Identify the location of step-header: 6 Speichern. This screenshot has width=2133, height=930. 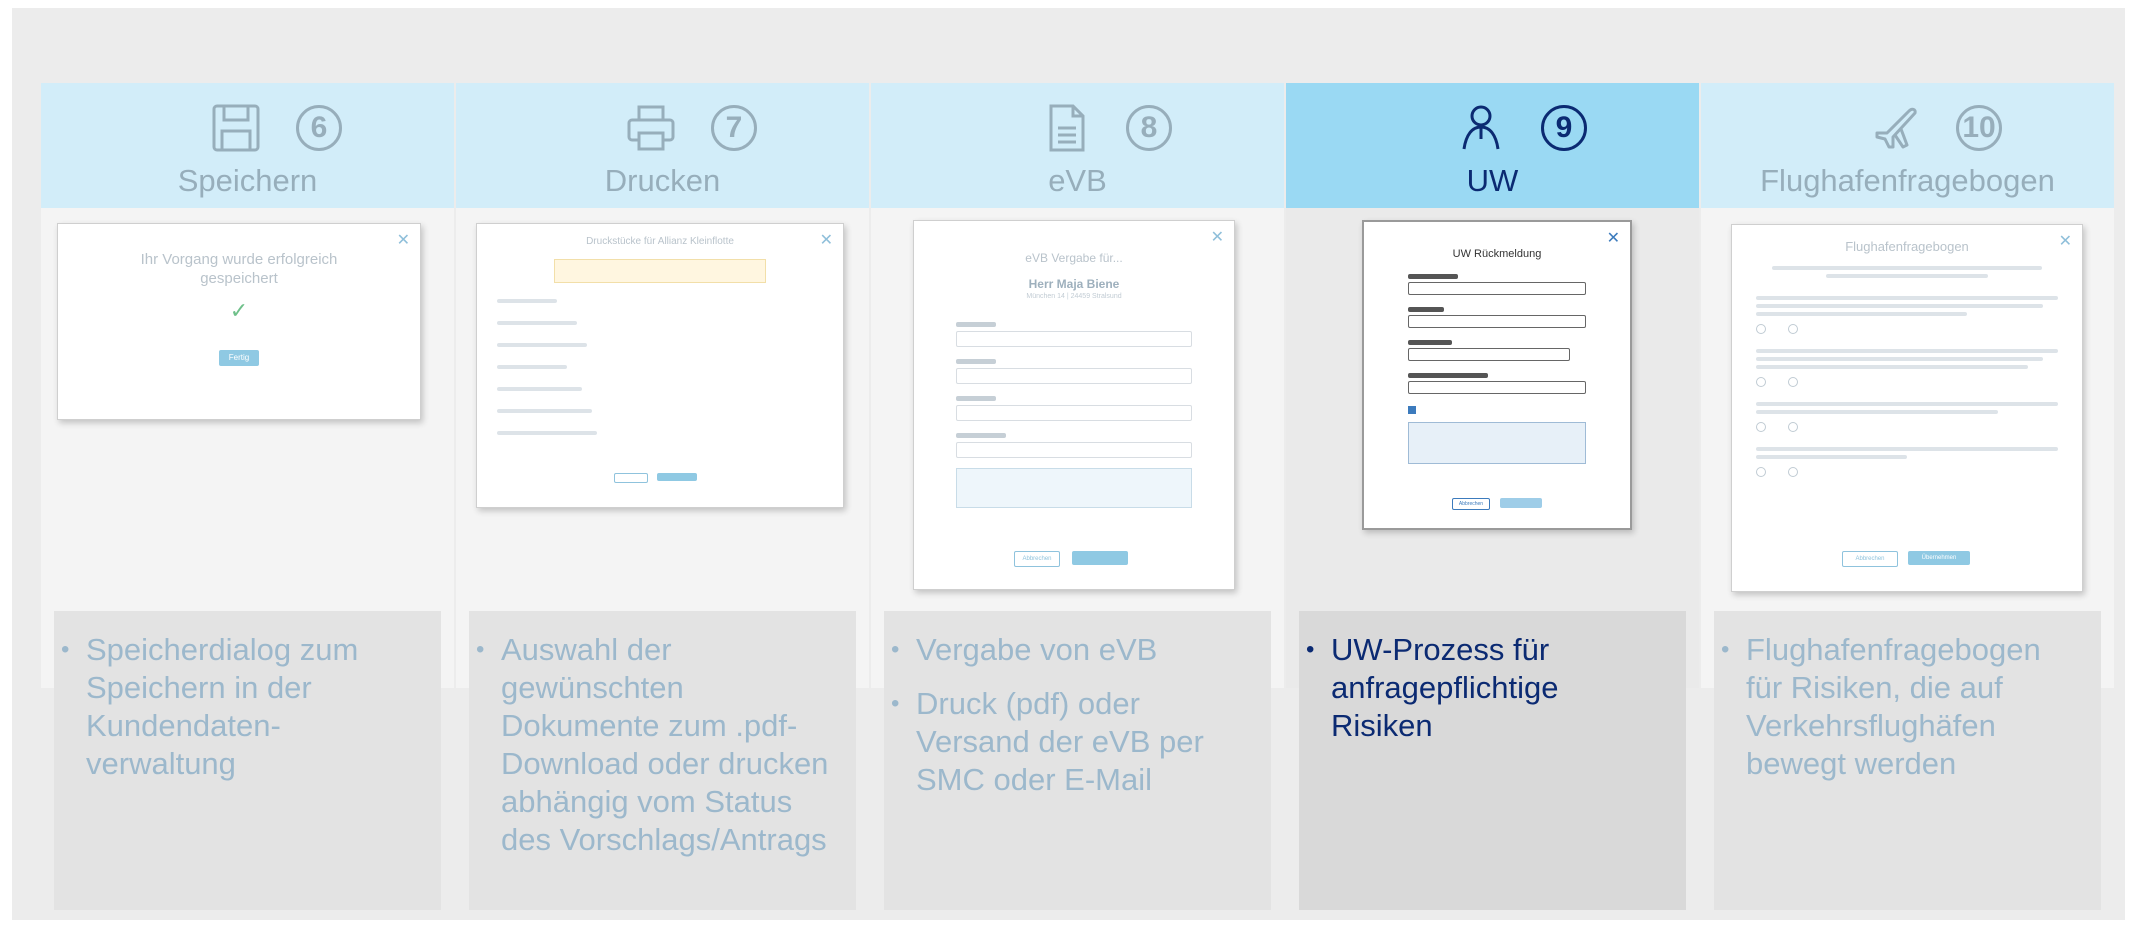
(247, 145).